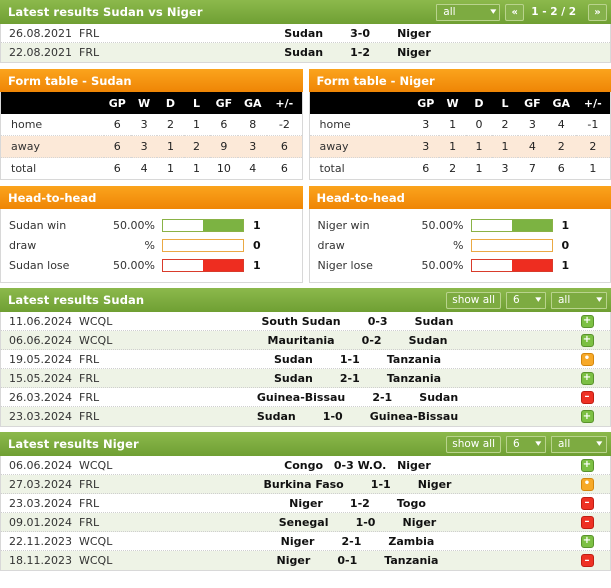 The height and width of the screenshot is (588, 611). I want to click on form-table-header-row: GP W D L GF GA +/-, so click(151, 103).